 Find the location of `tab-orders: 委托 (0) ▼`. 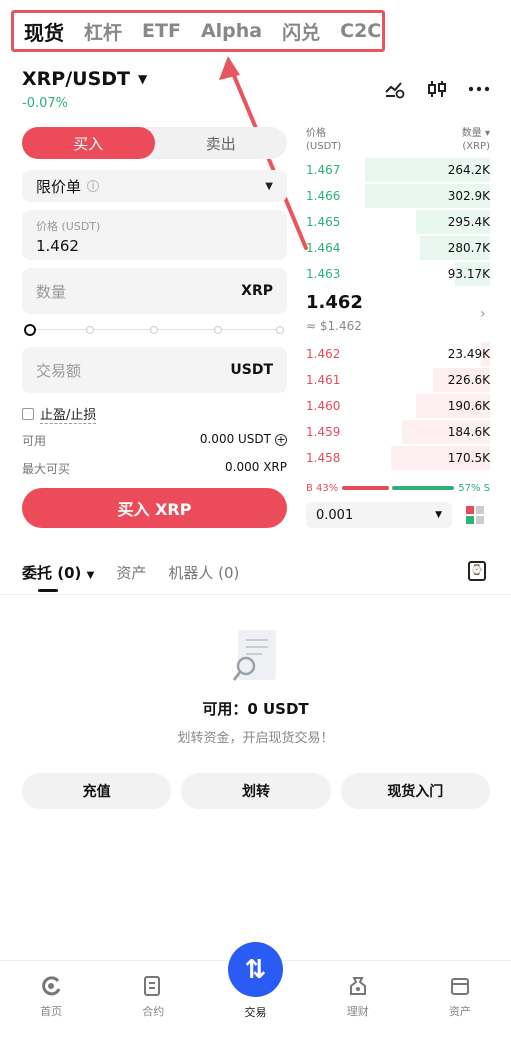

tab-orders: 委托 (0) ▼ is located at coordinates (58, 572).